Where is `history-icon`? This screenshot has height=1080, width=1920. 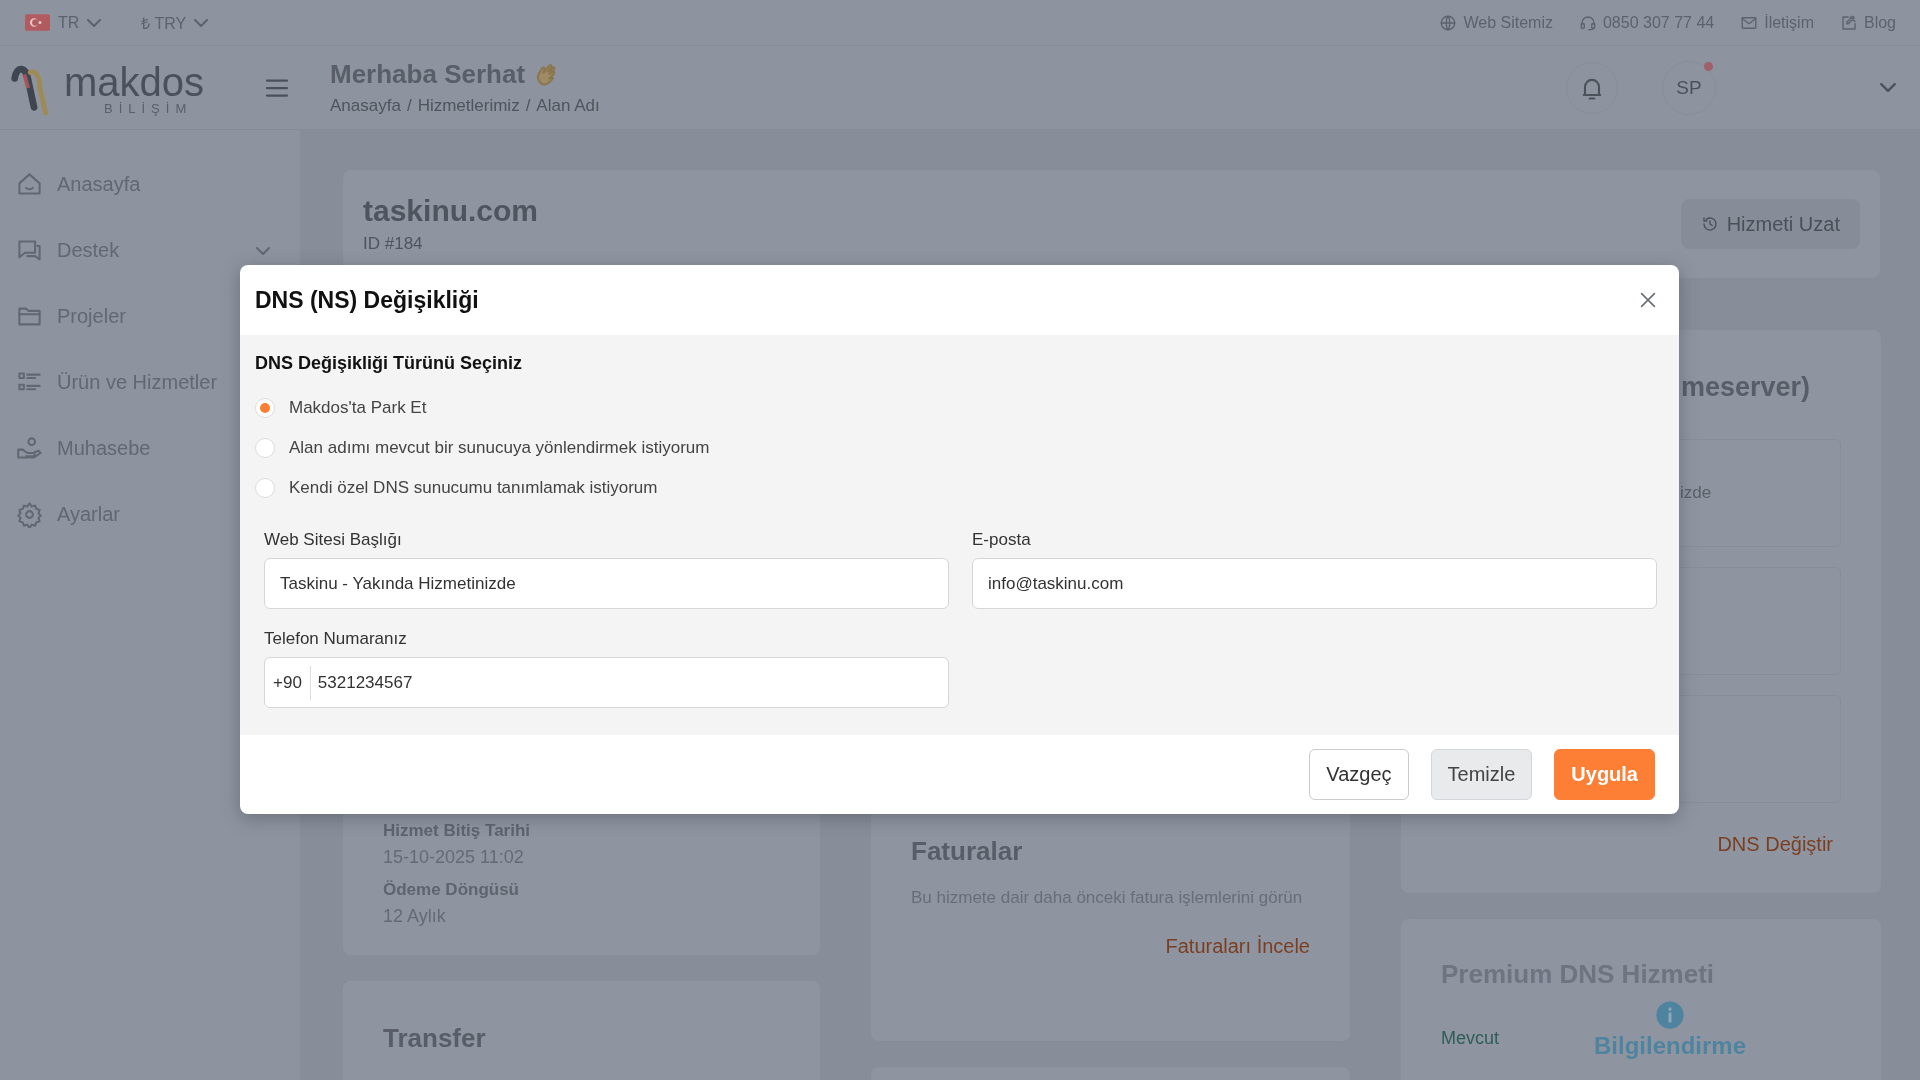 history-icon is located at coordinates (1709, 224).